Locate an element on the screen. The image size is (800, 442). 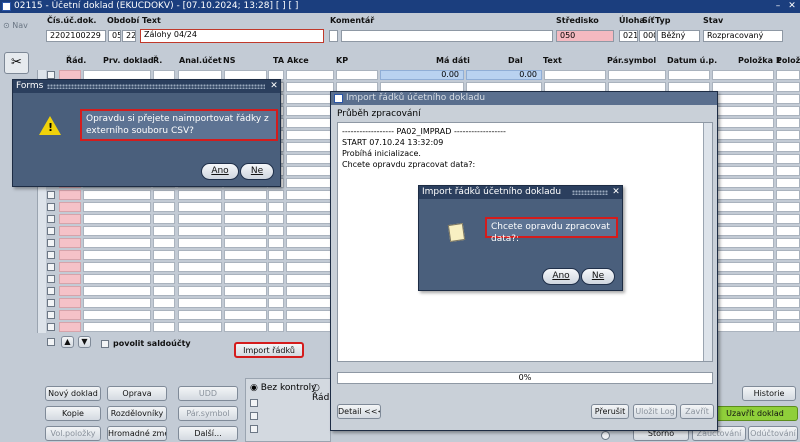
pair-checkbox is located at coordinates (105, 344).